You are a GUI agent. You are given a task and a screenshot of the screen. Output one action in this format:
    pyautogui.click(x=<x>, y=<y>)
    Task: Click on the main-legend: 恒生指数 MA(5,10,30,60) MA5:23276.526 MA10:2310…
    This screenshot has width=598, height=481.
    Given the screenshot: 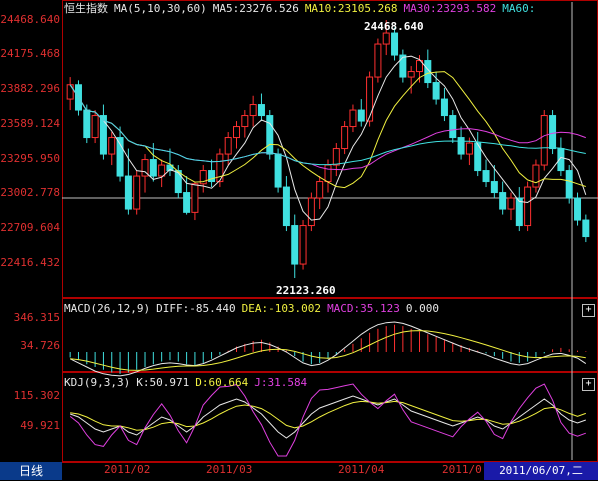 What is the action you would take?
    pyautogui.click(x=302, y=8)
    